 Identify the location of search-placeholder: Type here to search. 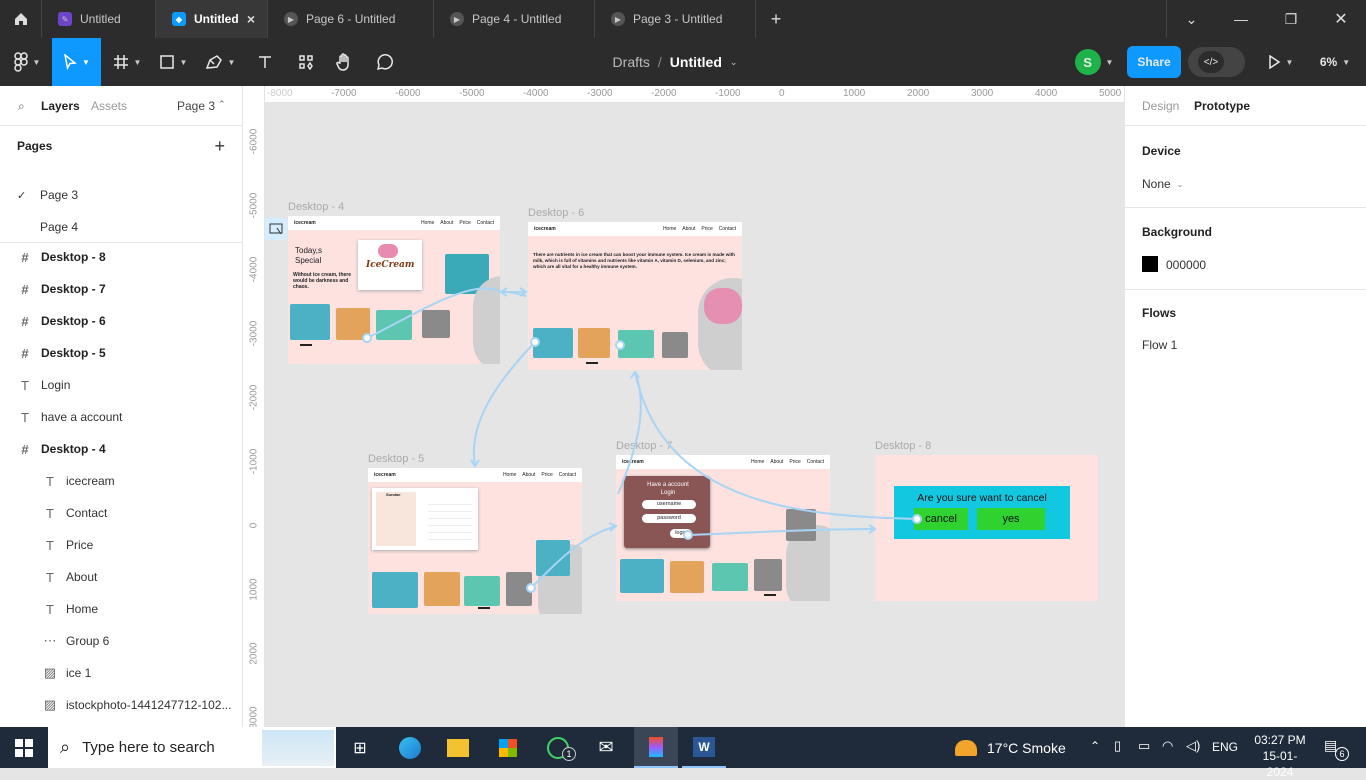
(148, 747).